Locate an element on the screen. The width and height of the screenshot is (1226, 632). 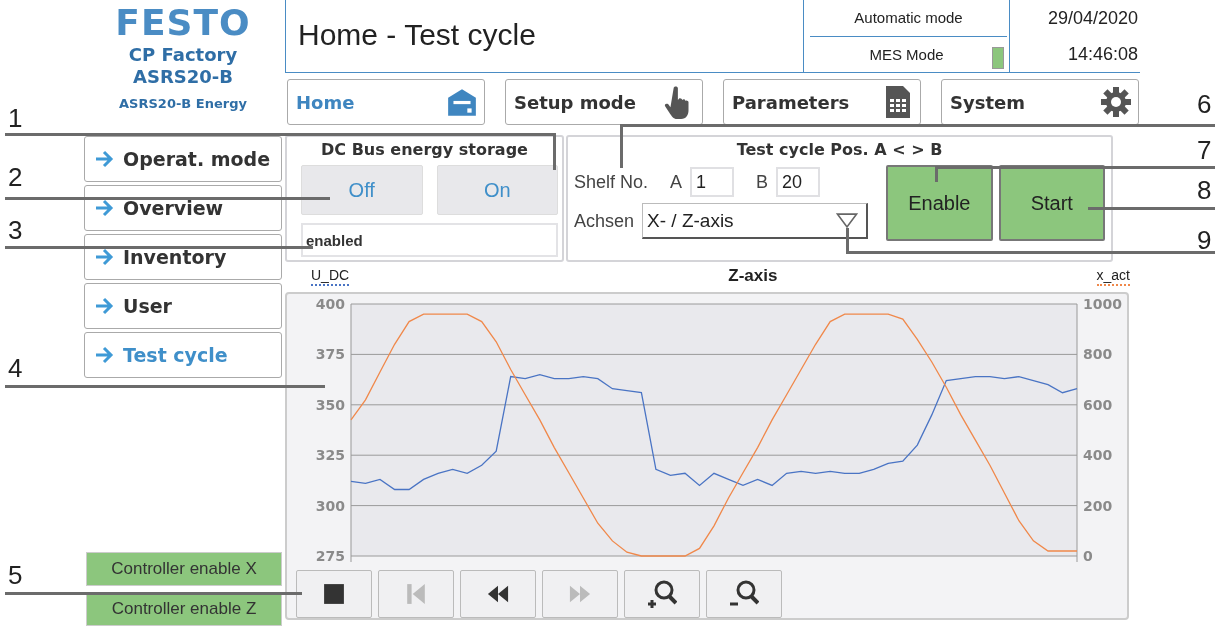
legend-item: x_act is located at coordinates (1113, 276).